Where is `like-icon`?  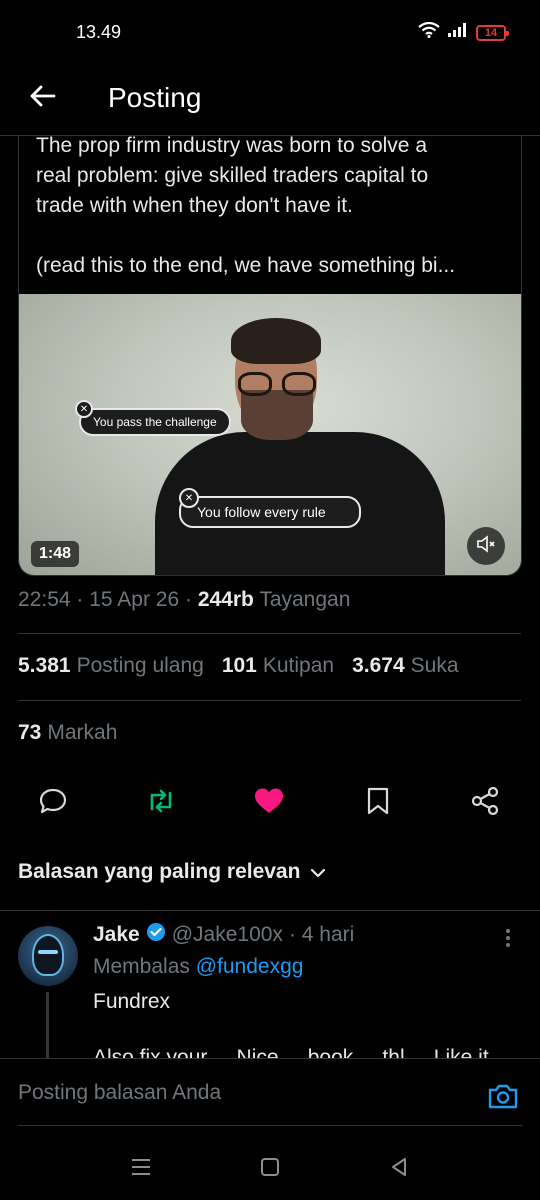 like-icon is located at coordinates (269, 803).